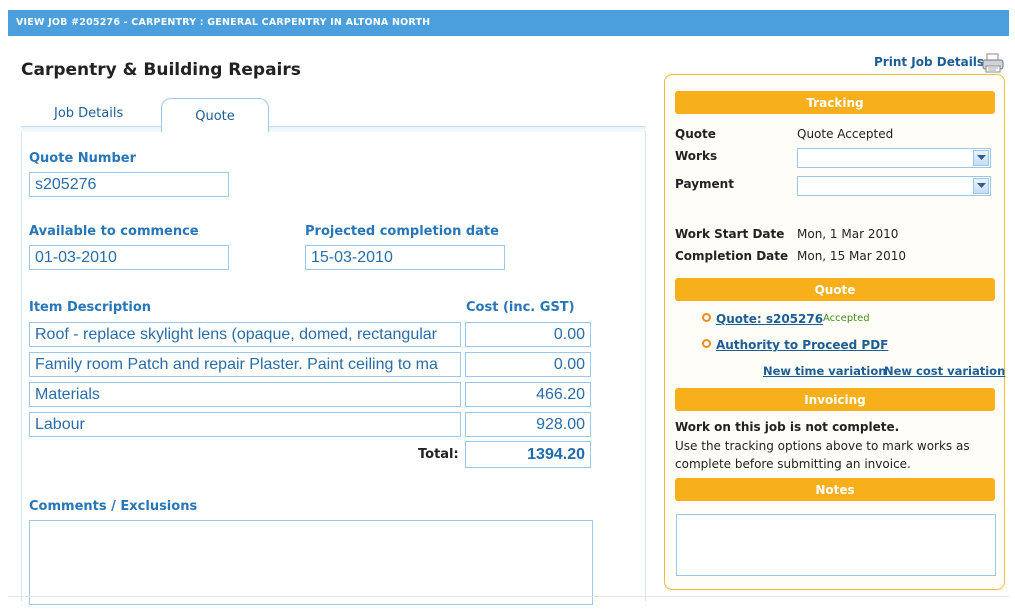  I want to click on invoicing-header: Invoicing, so click(835, 399).